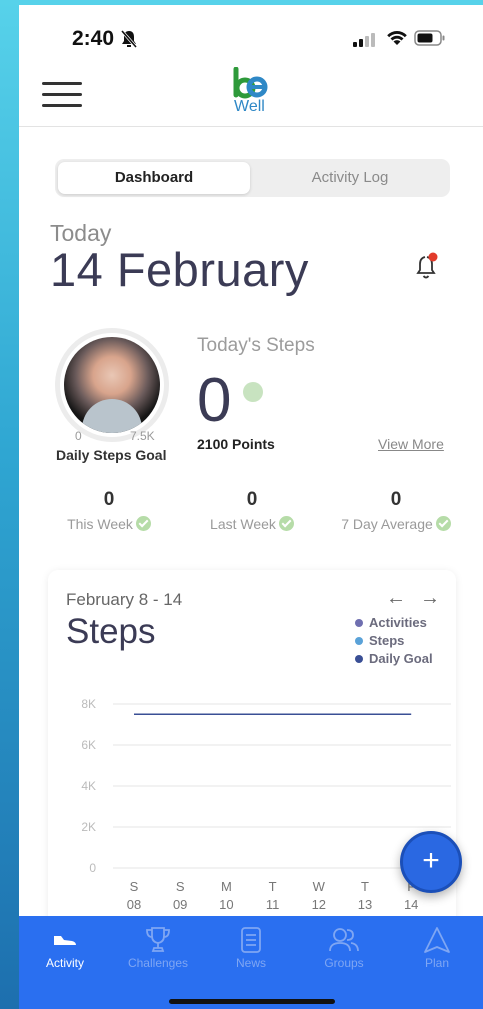 The image size is (483, 1009). I want to click on legend-item: Daily Goal, so click(394, 659).